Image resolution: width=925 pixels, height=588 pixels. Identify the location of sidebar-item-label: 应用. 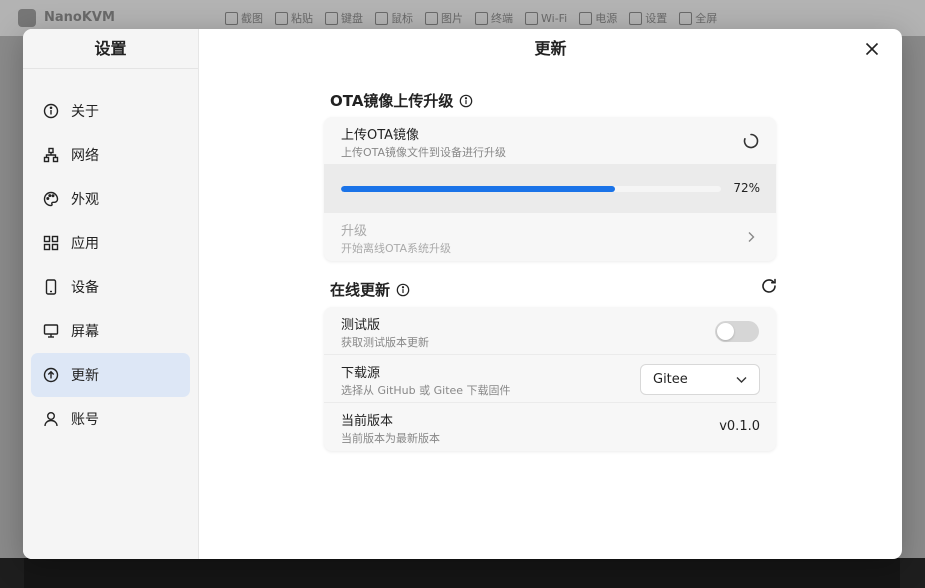
(85, 244).